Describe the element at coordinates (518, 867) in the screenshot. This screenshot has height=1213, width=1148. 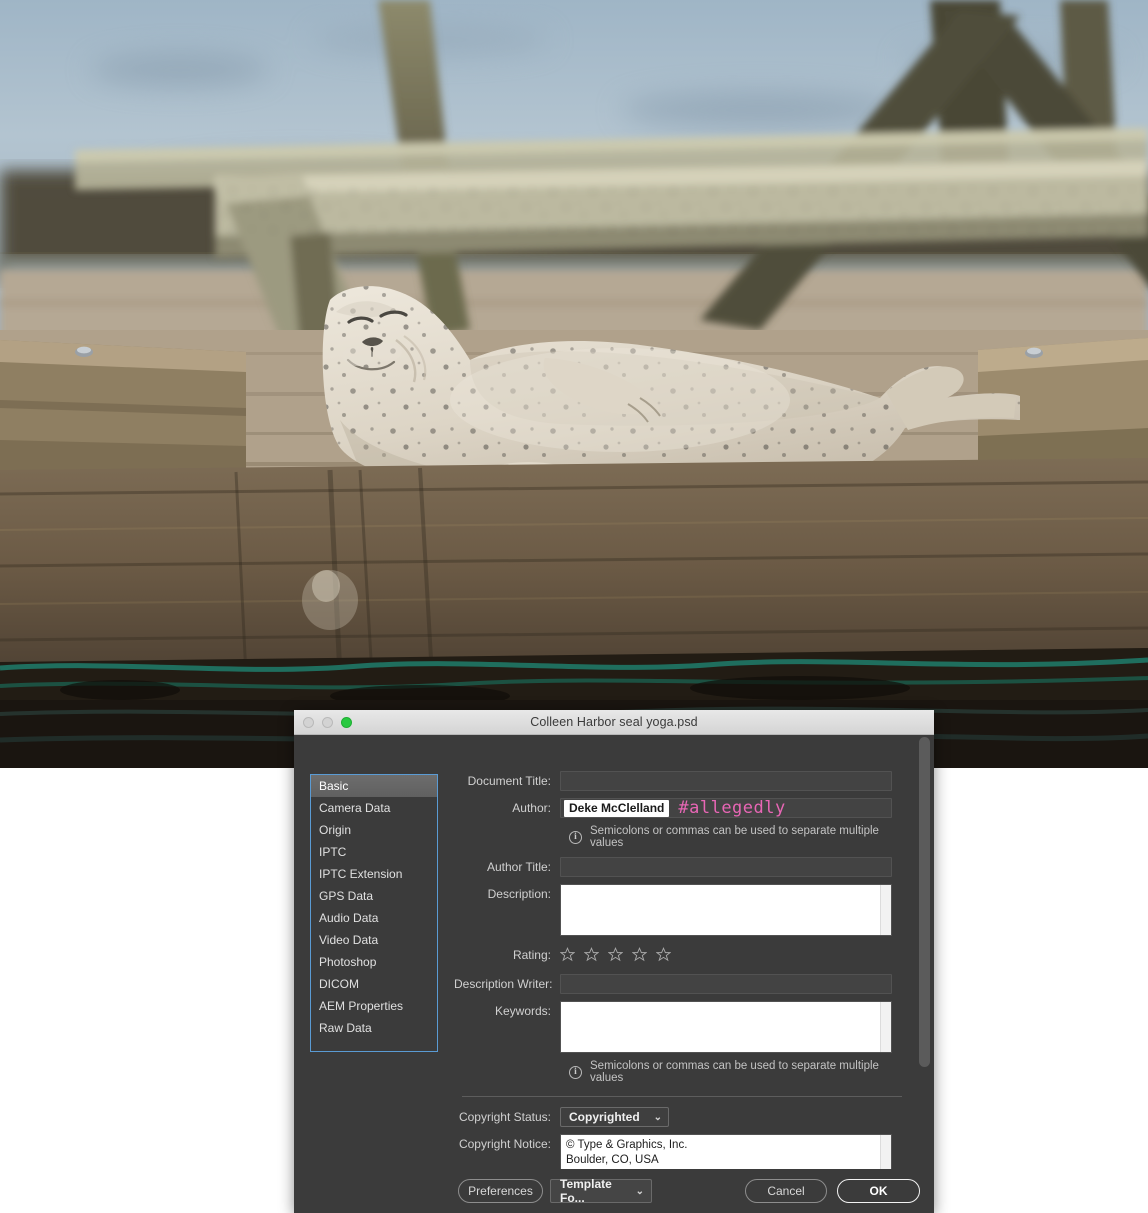
I see `author-title-label: Author Title:` at that location.